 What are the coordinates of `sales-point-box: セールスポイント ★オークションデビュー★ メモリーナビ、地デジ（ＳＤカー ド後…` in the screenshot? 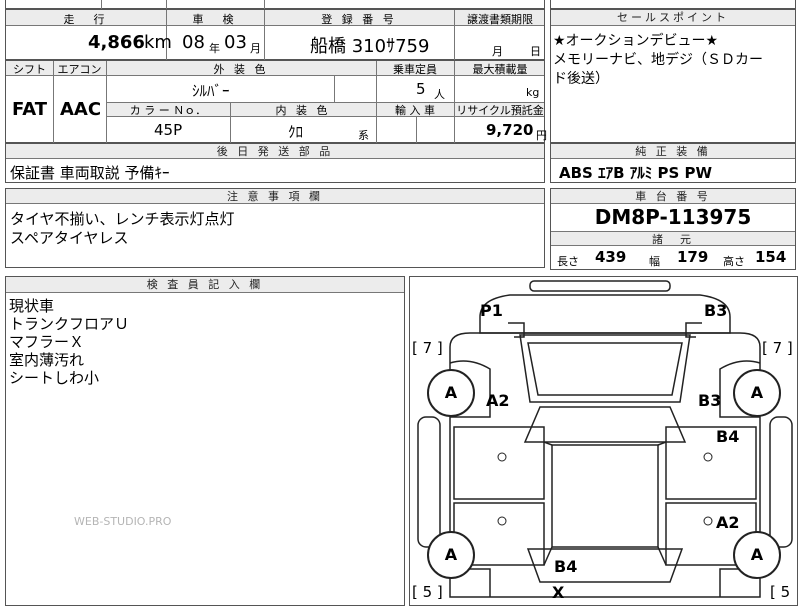 It's located at (673, 76).